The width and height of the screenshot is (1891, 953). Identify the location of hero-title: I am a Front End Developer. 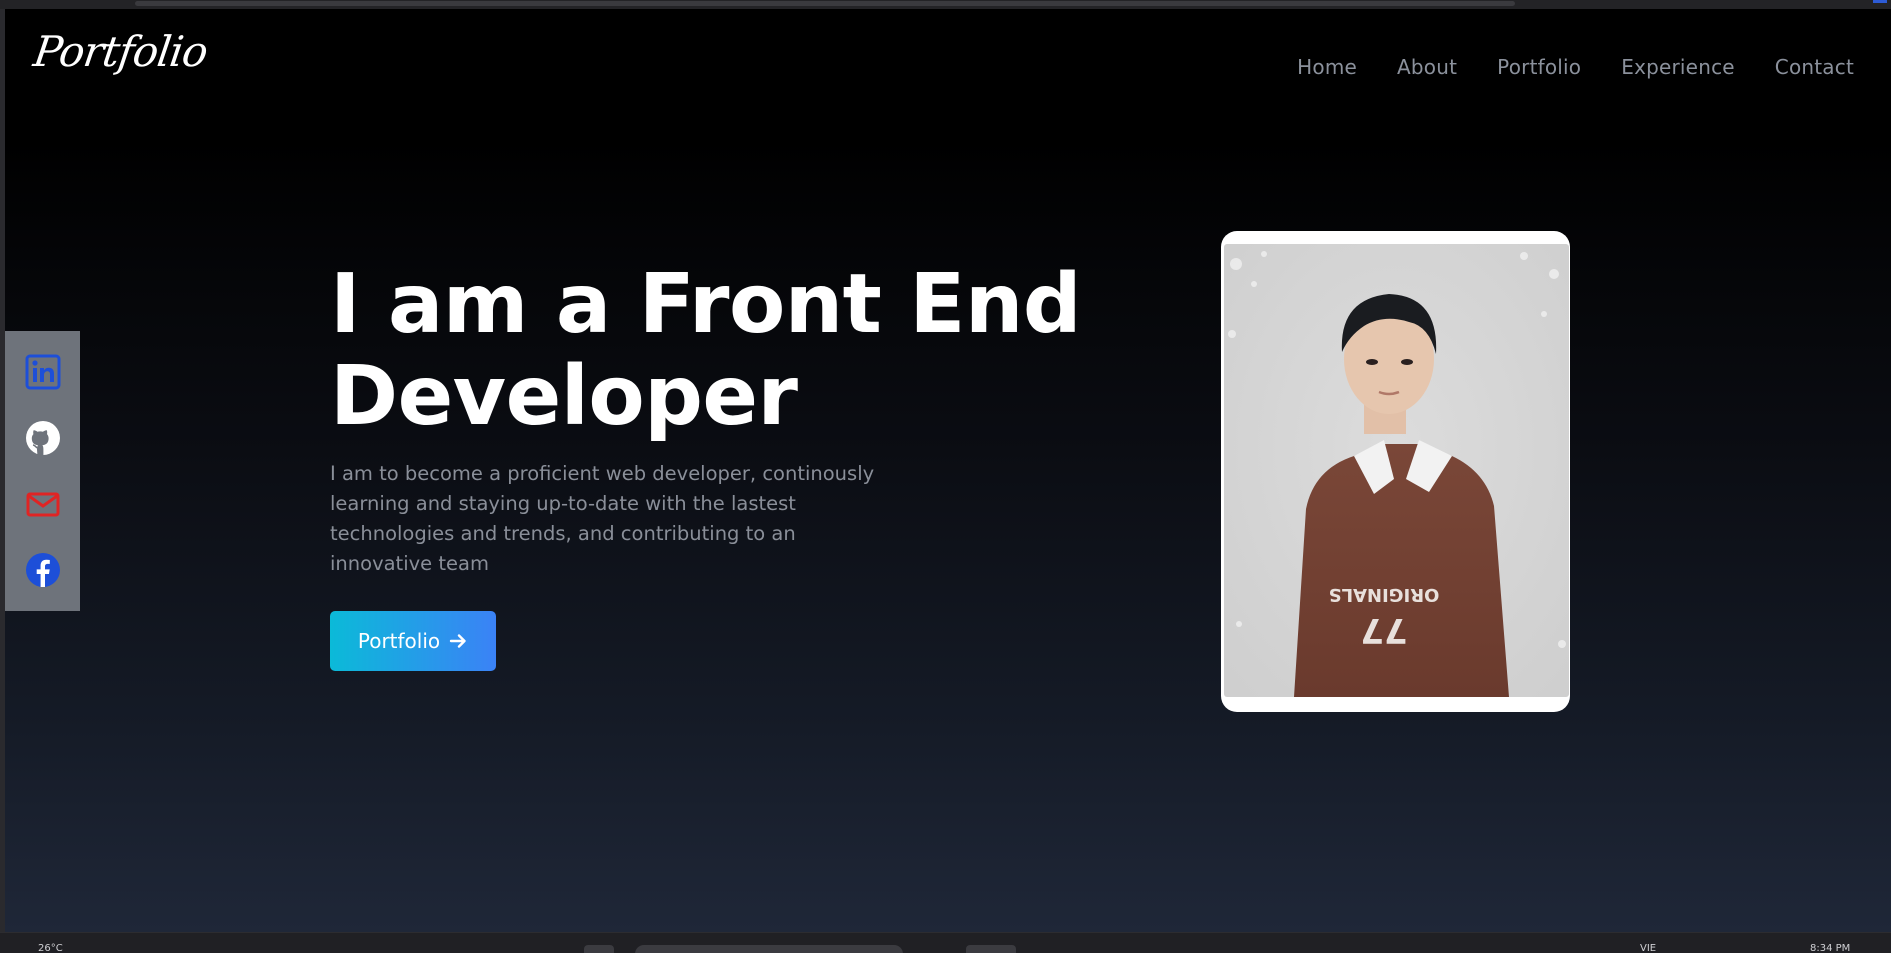
(730, 351).